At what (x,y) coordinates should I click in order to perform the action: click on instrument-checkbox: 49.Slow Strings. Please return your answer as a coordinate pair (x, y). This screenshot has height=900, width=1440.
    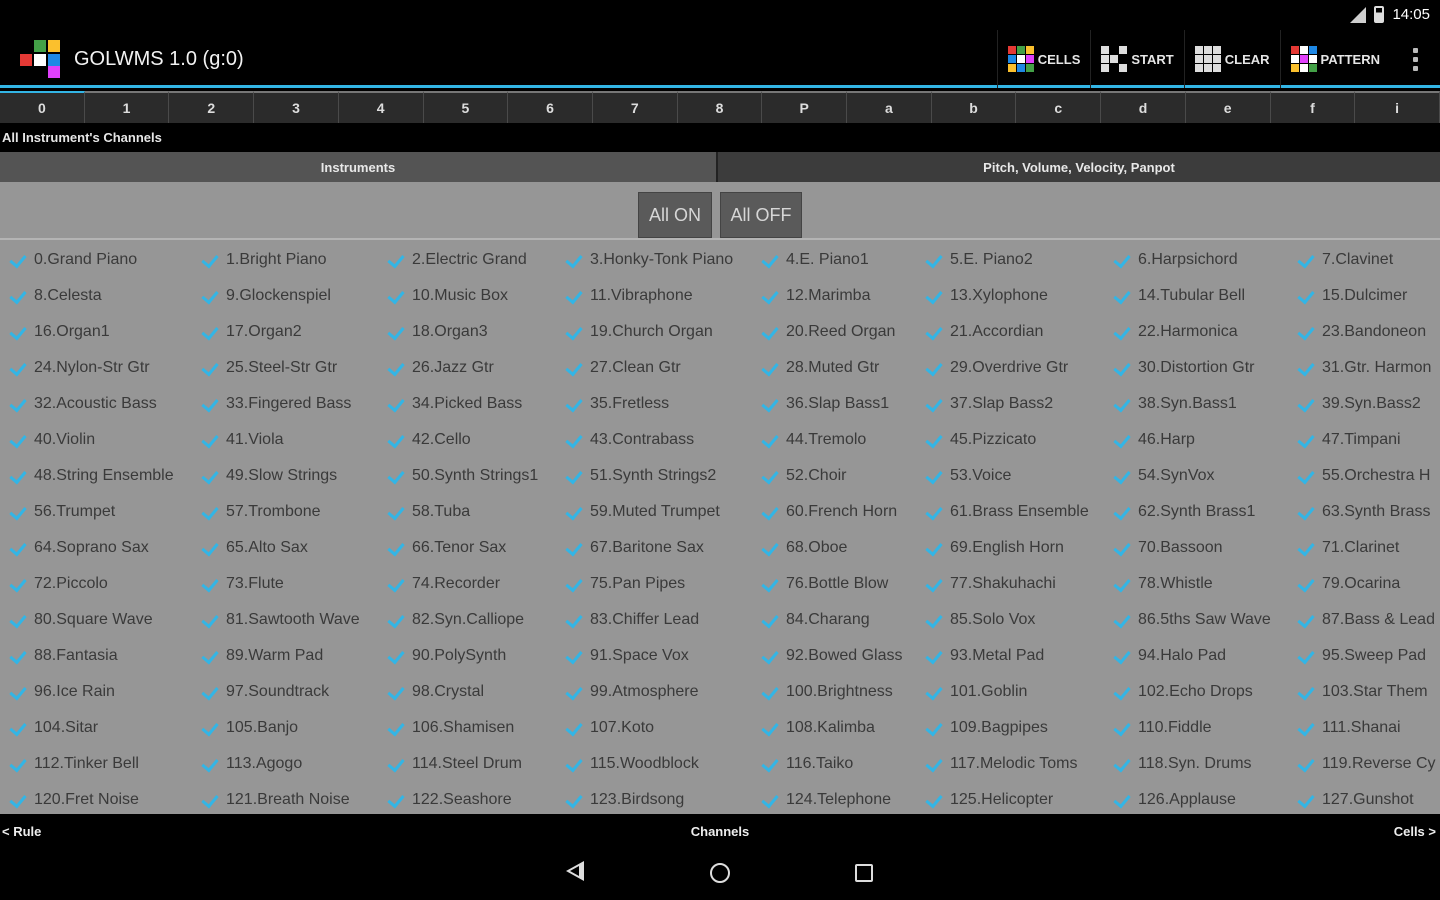
    Looking at the image, I should click on (285, 476).